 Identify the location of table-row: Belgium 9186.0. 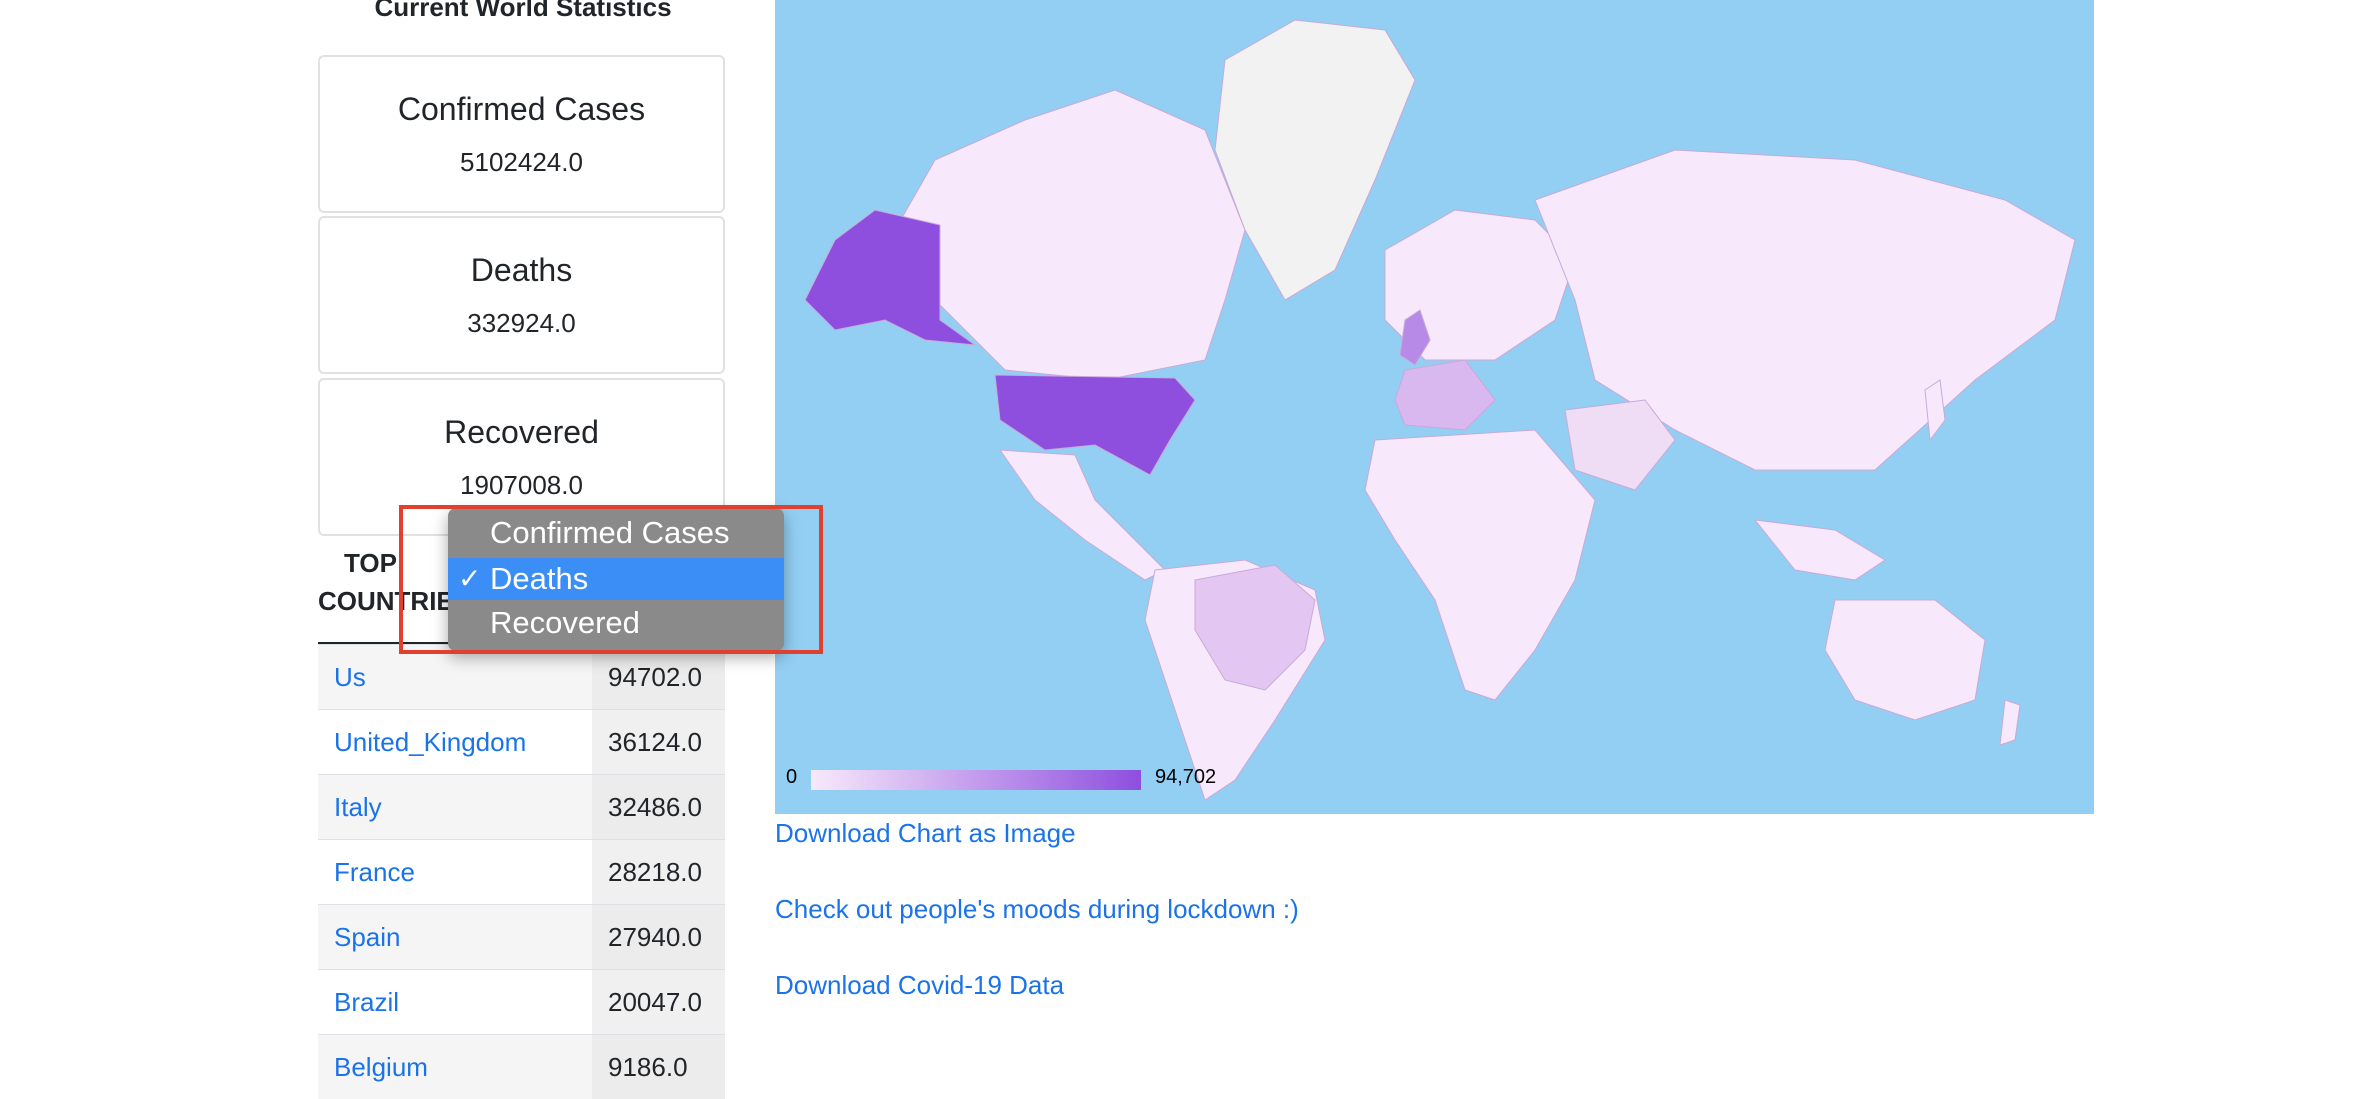
(521, 1067).